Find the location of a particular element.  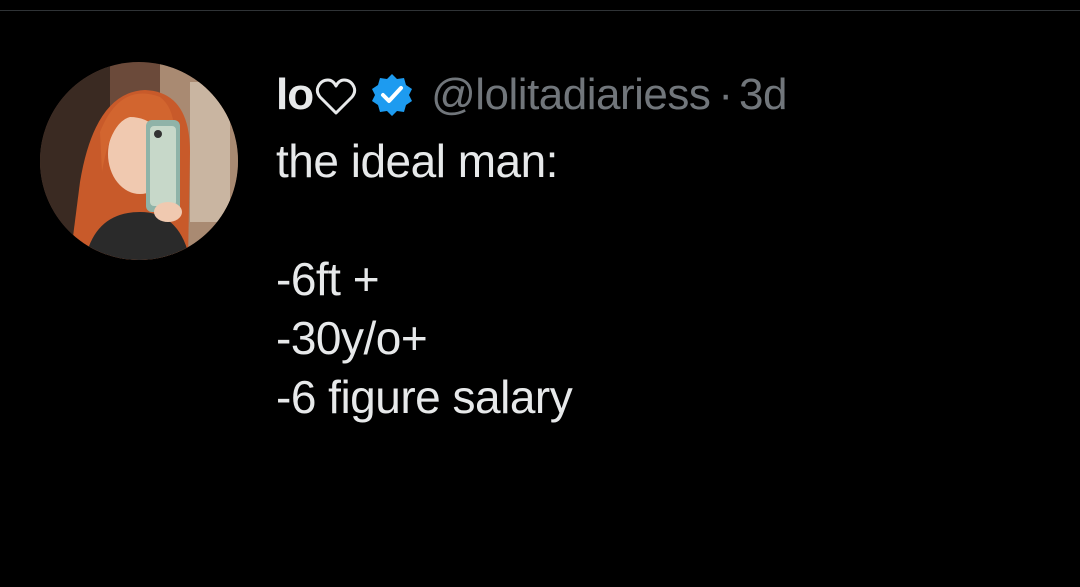

avatar-photo is located at coordinates (139, 161).